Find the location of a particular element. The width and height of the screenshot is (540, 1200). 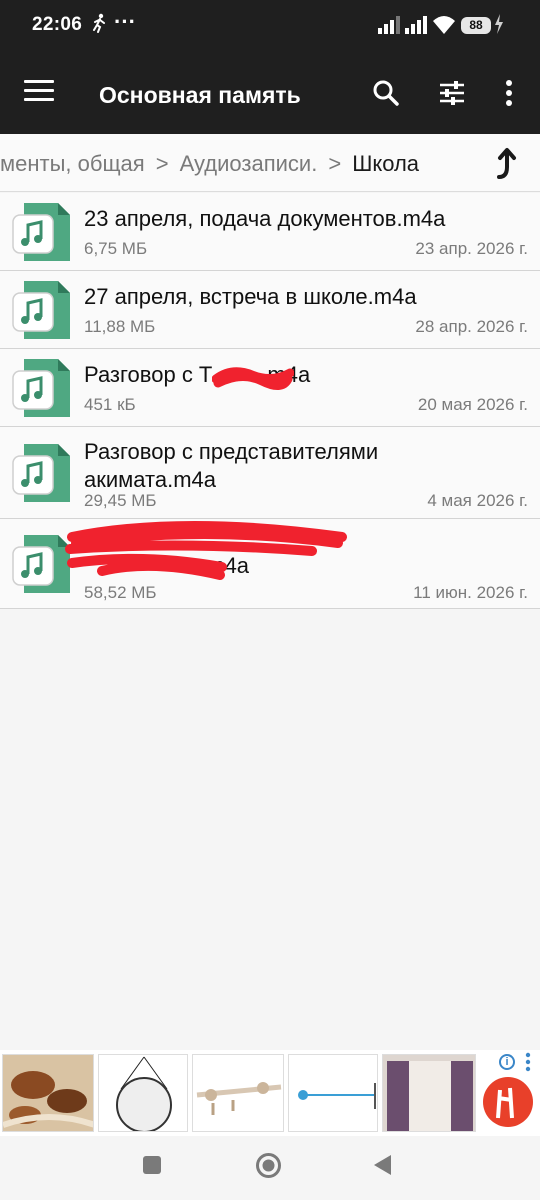

breadcrumb: менты, общая > Аудиозаписи. > Школа is located at coordinates (270, 163).